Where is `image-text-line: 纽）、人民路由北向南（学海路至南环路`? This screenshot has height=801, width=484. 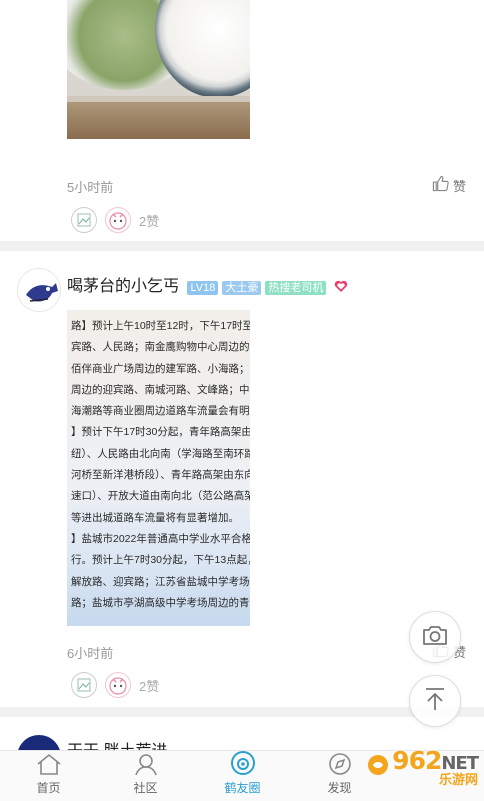
image-text-line: 纽）、人民路由北向南（学海路至南环路 is located at coordinates (160, 453).